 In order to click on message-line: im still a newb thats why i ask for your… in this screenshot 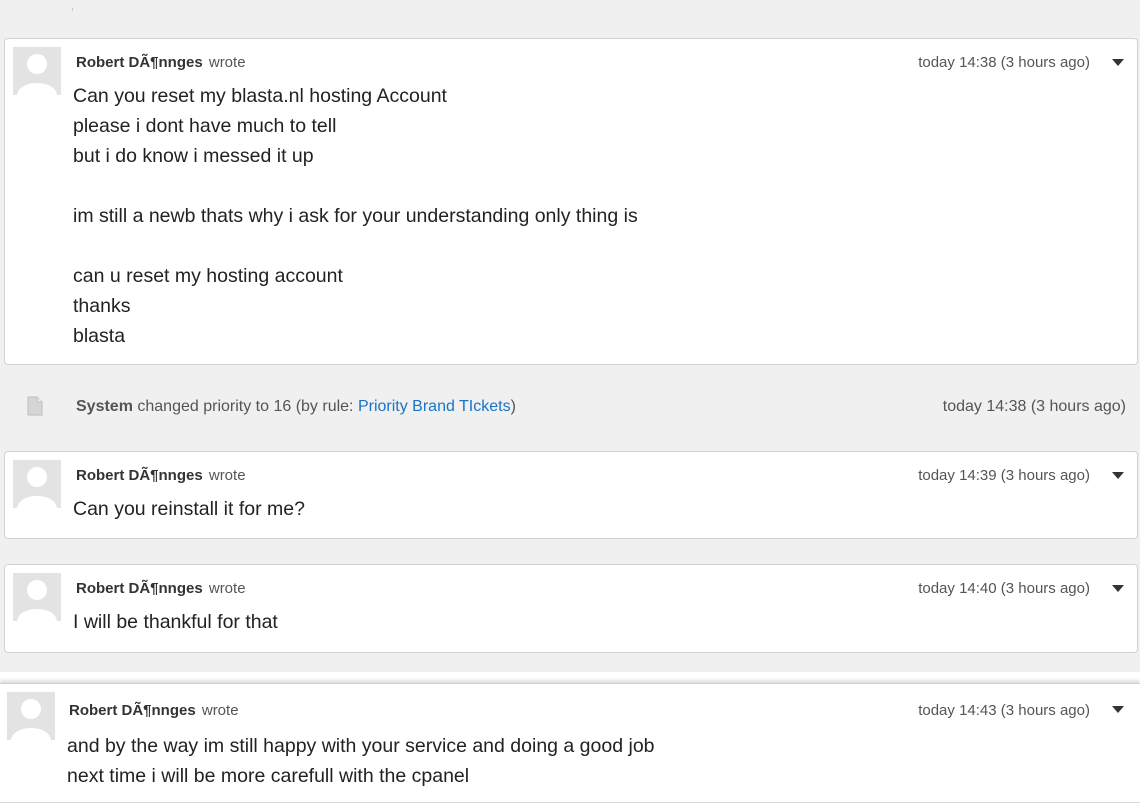, I will do `click(355, 216)`.